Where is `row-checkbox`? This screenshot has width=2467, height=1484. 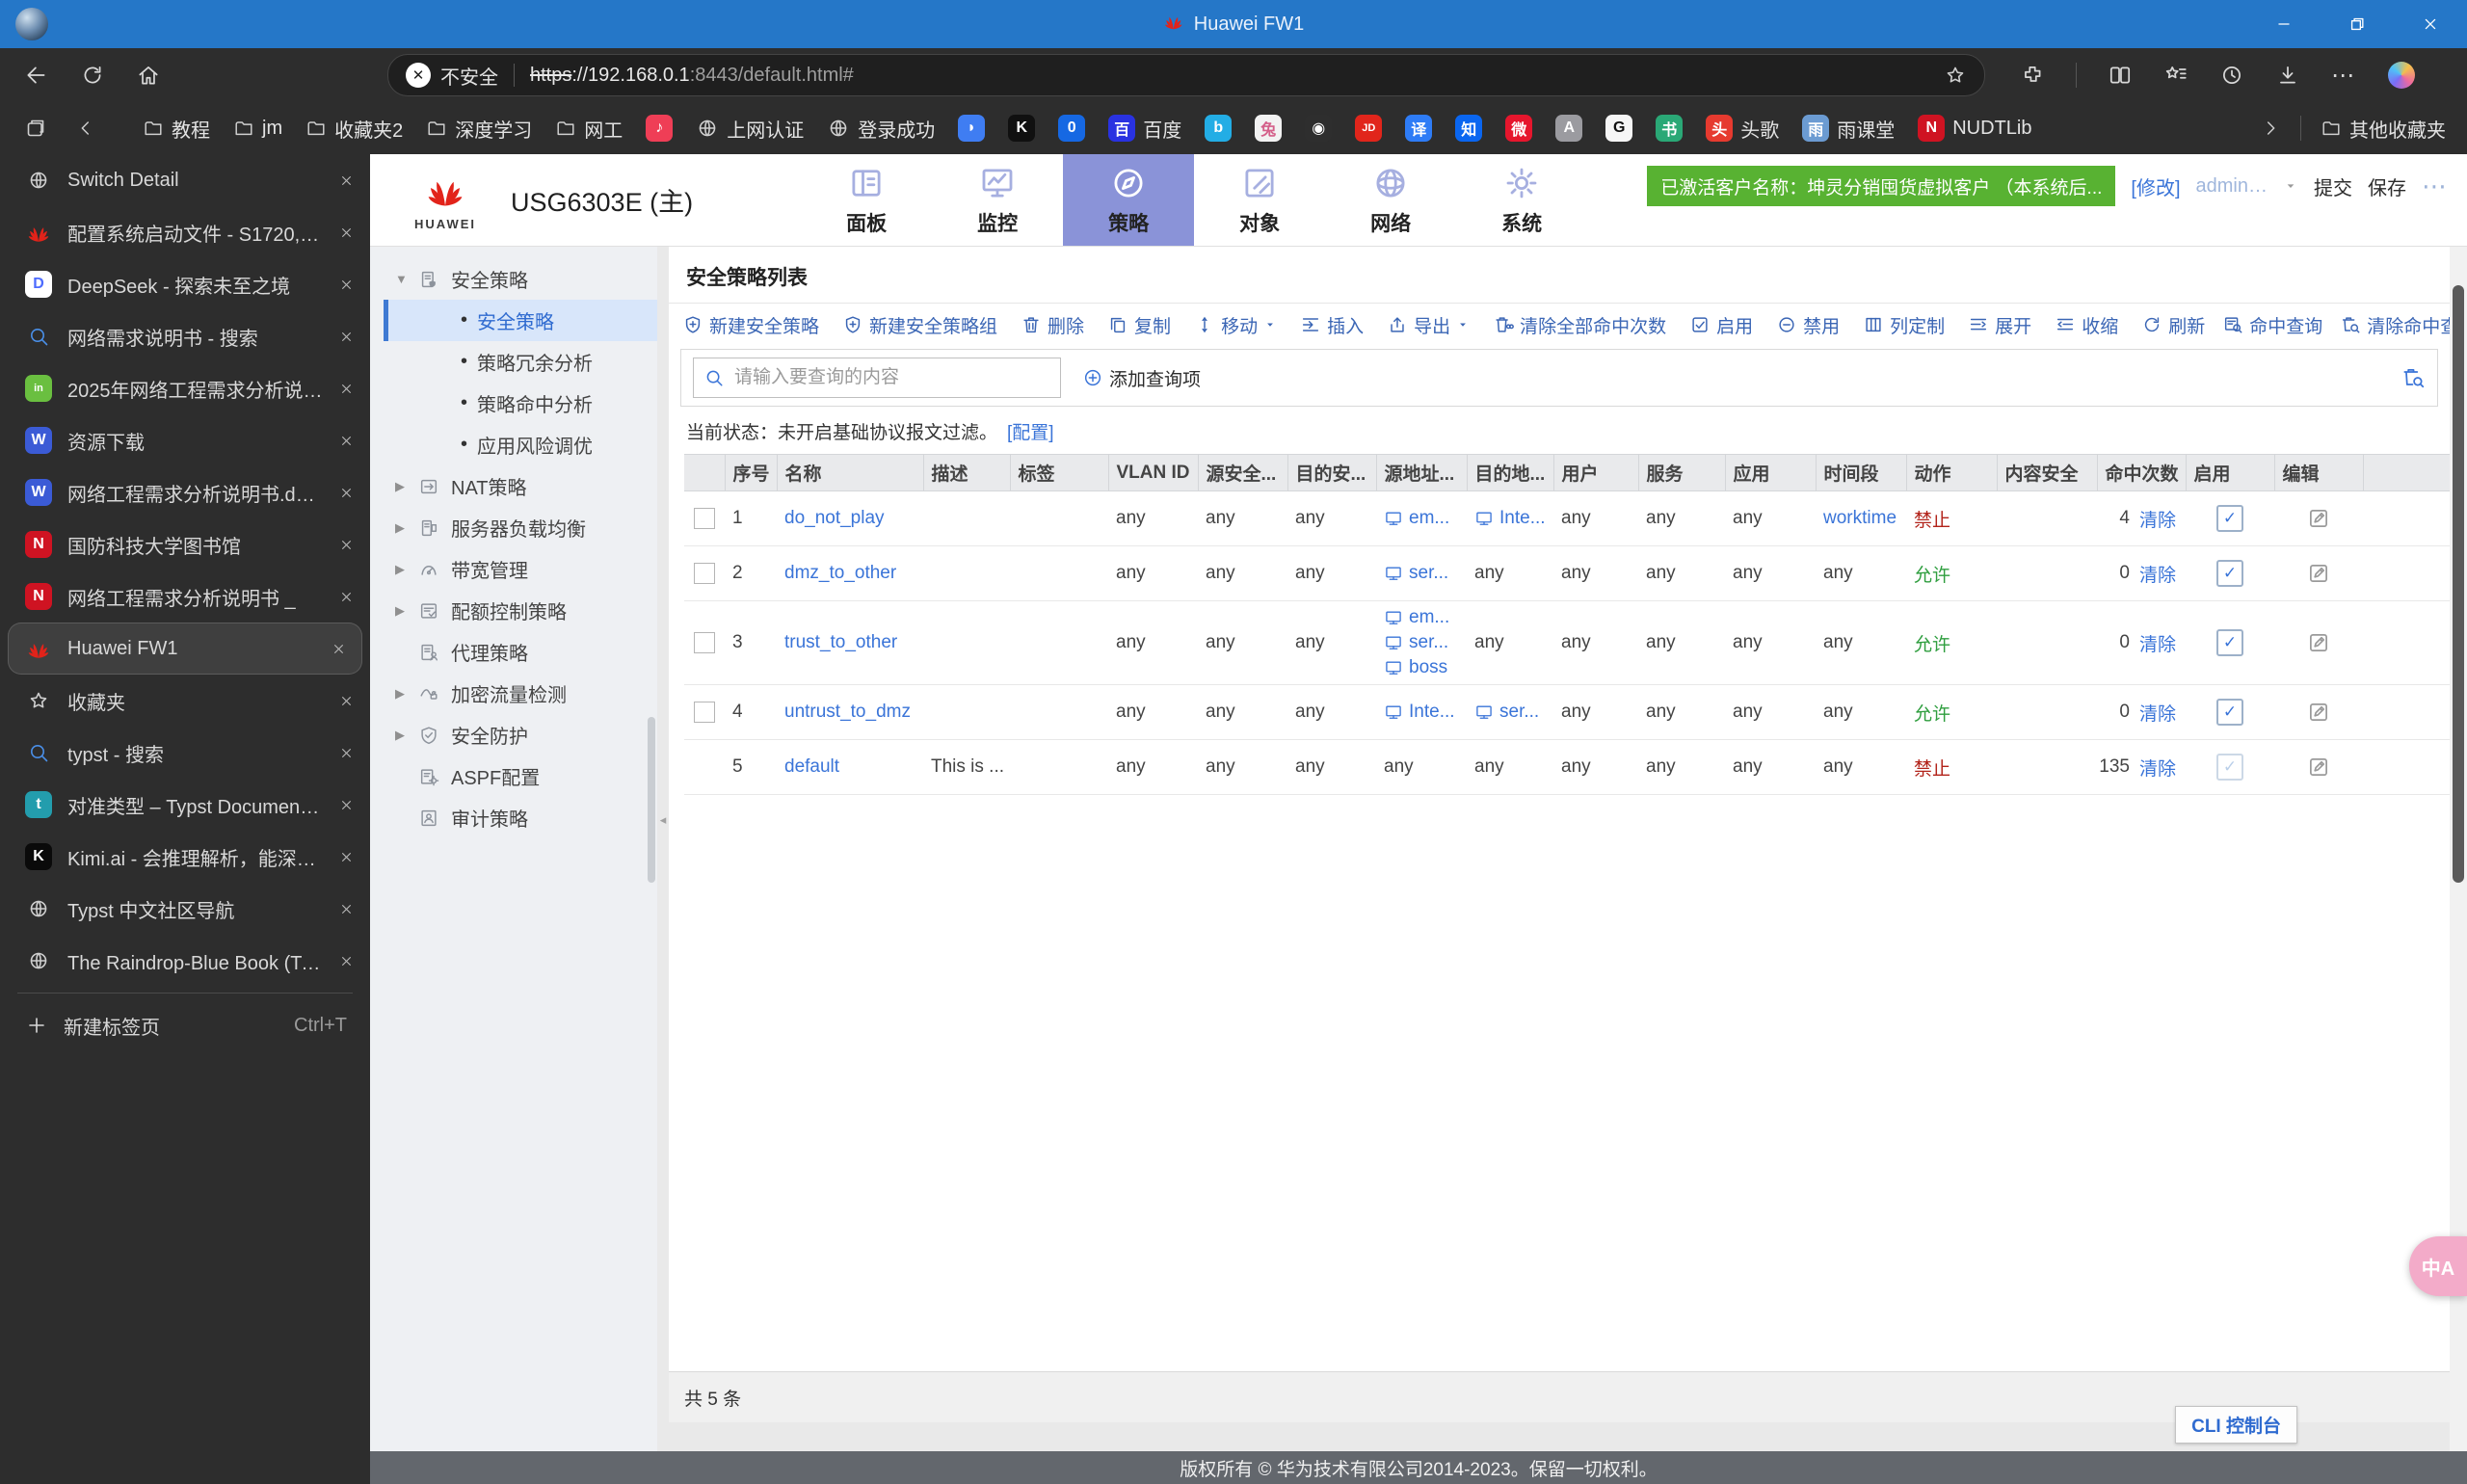
row-checkbox is located at coordinates (704, 518).